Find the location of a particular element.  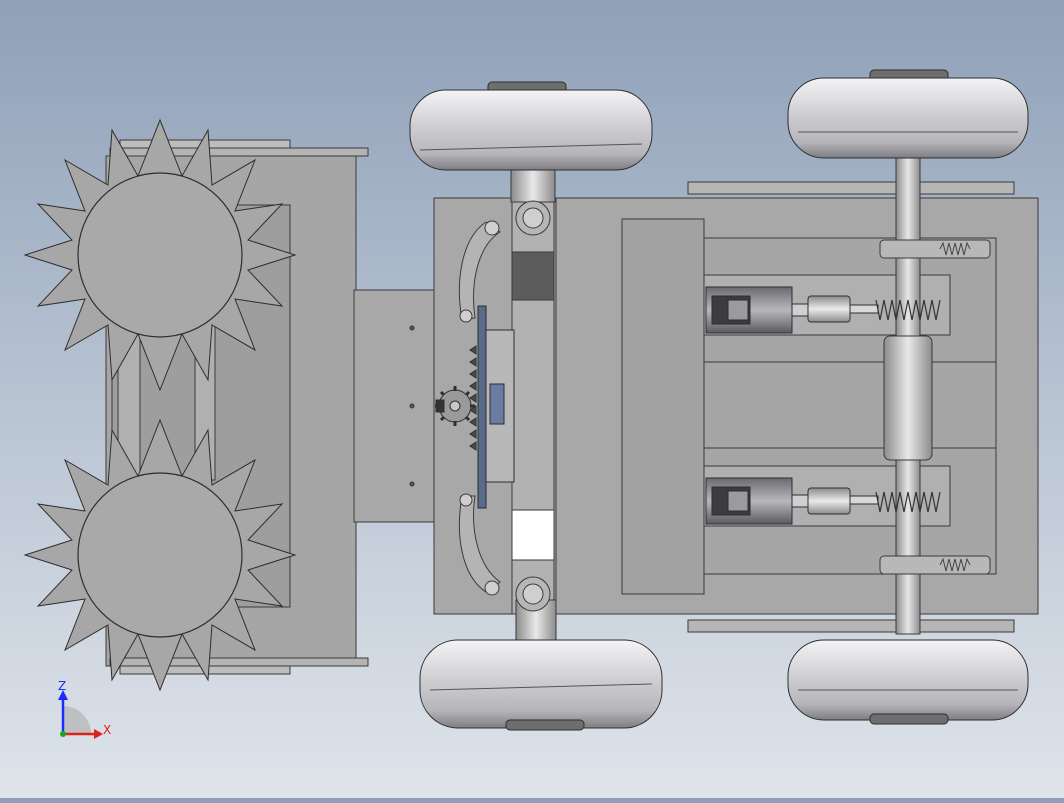

tire-front-top is located at coordinates (531, 126).